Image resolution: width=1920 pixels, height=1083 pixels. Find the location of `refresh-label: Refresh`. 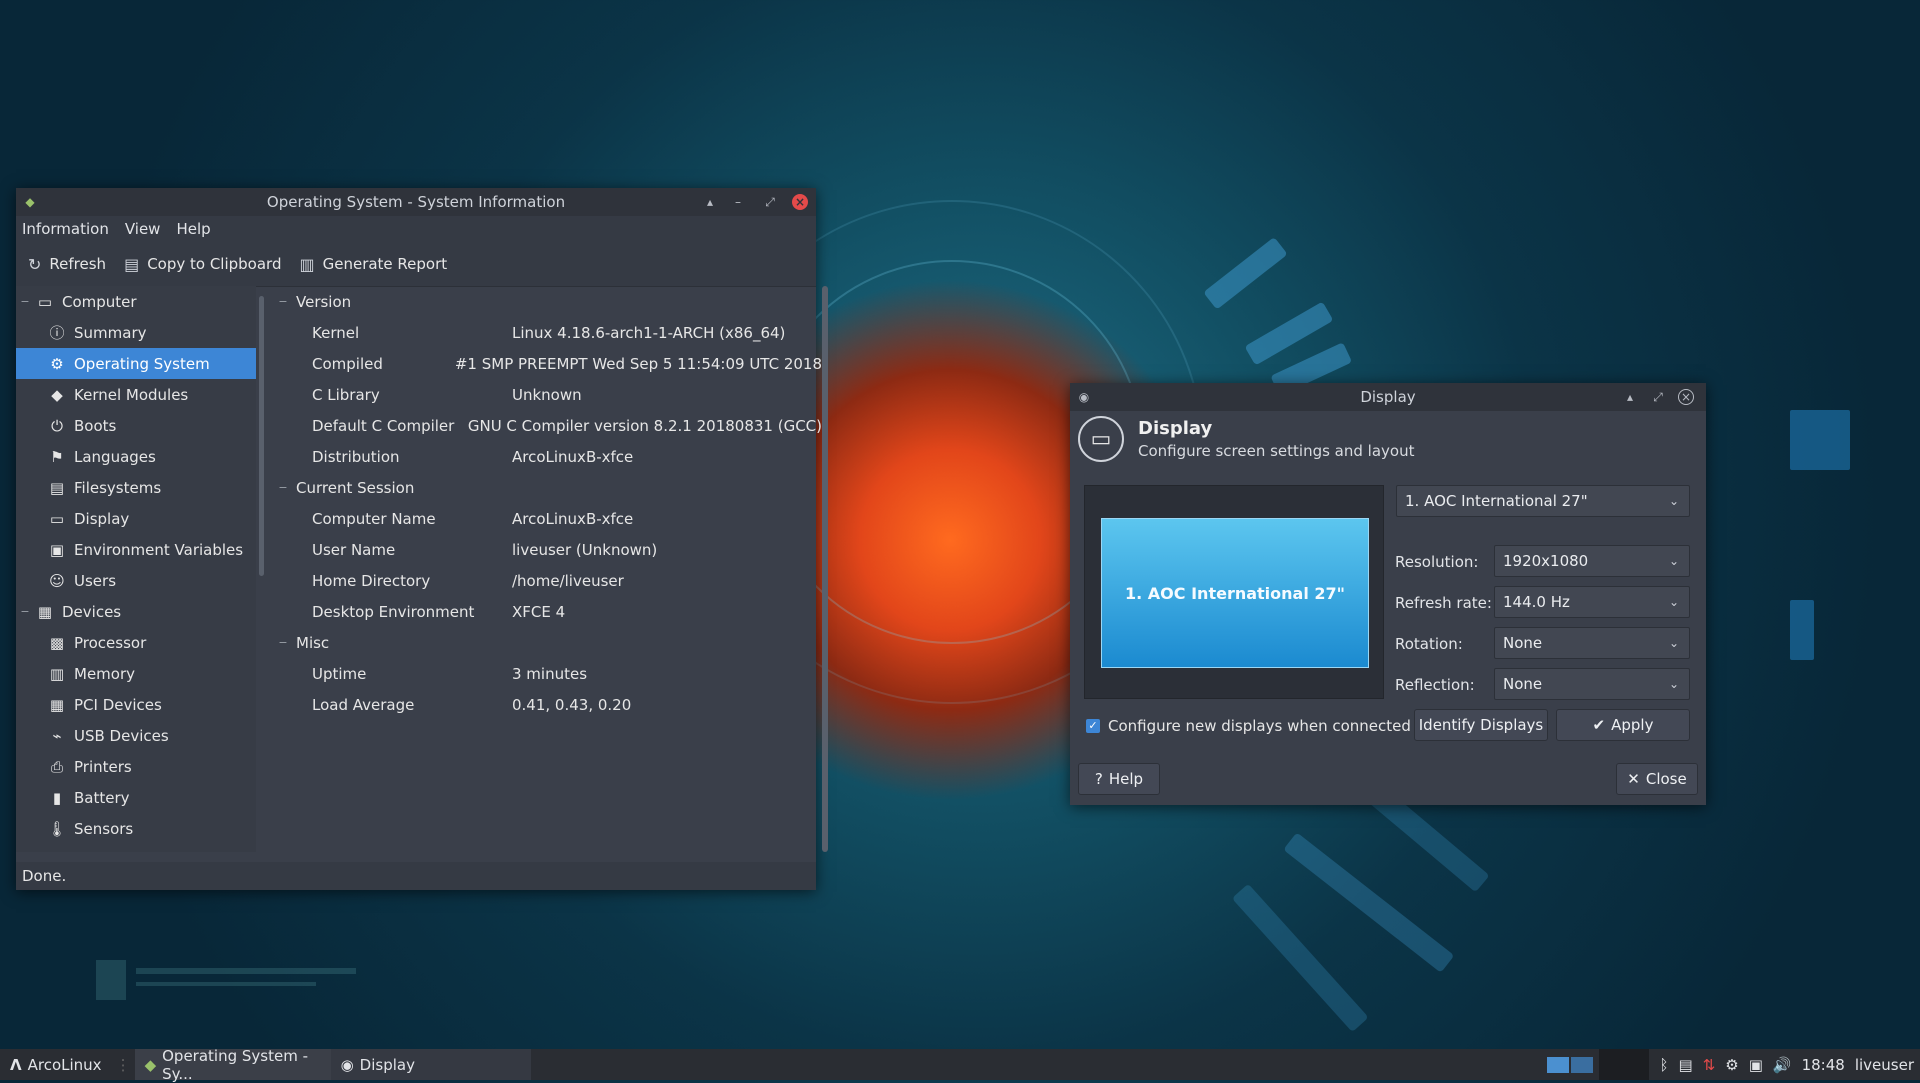

refresh-label: Refresh is located at coordinates (78, 264).